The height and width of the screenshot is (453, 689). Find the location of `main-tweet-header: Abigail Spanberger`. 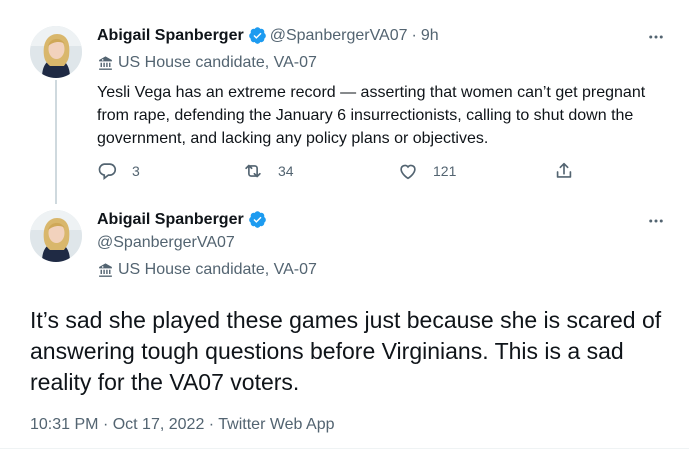

main-tweet-header: Abigail Spanberger is located at coordinates (183, 219).